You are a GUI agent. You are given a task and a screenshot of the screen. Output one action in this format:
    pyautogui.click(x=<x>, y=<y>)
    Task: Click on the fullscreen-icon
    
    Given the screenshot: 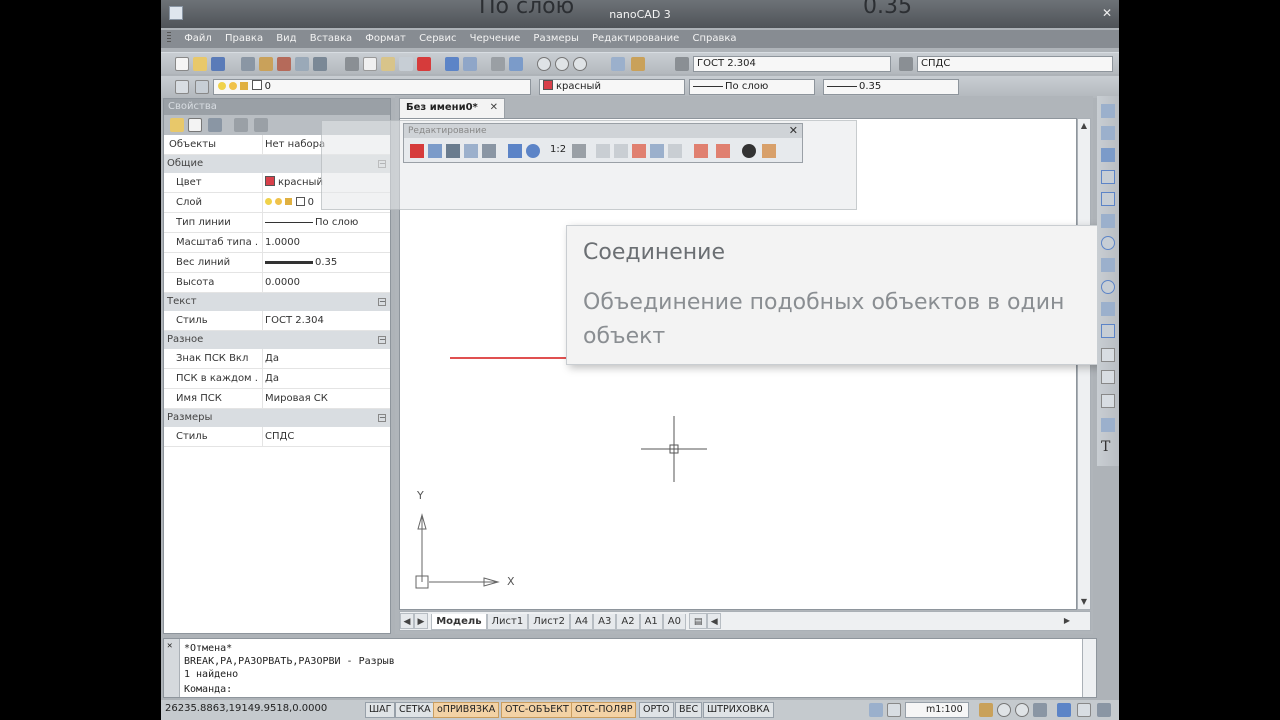 What is the action you would take?
    pyautogui.click(x=1084, y=710)
    